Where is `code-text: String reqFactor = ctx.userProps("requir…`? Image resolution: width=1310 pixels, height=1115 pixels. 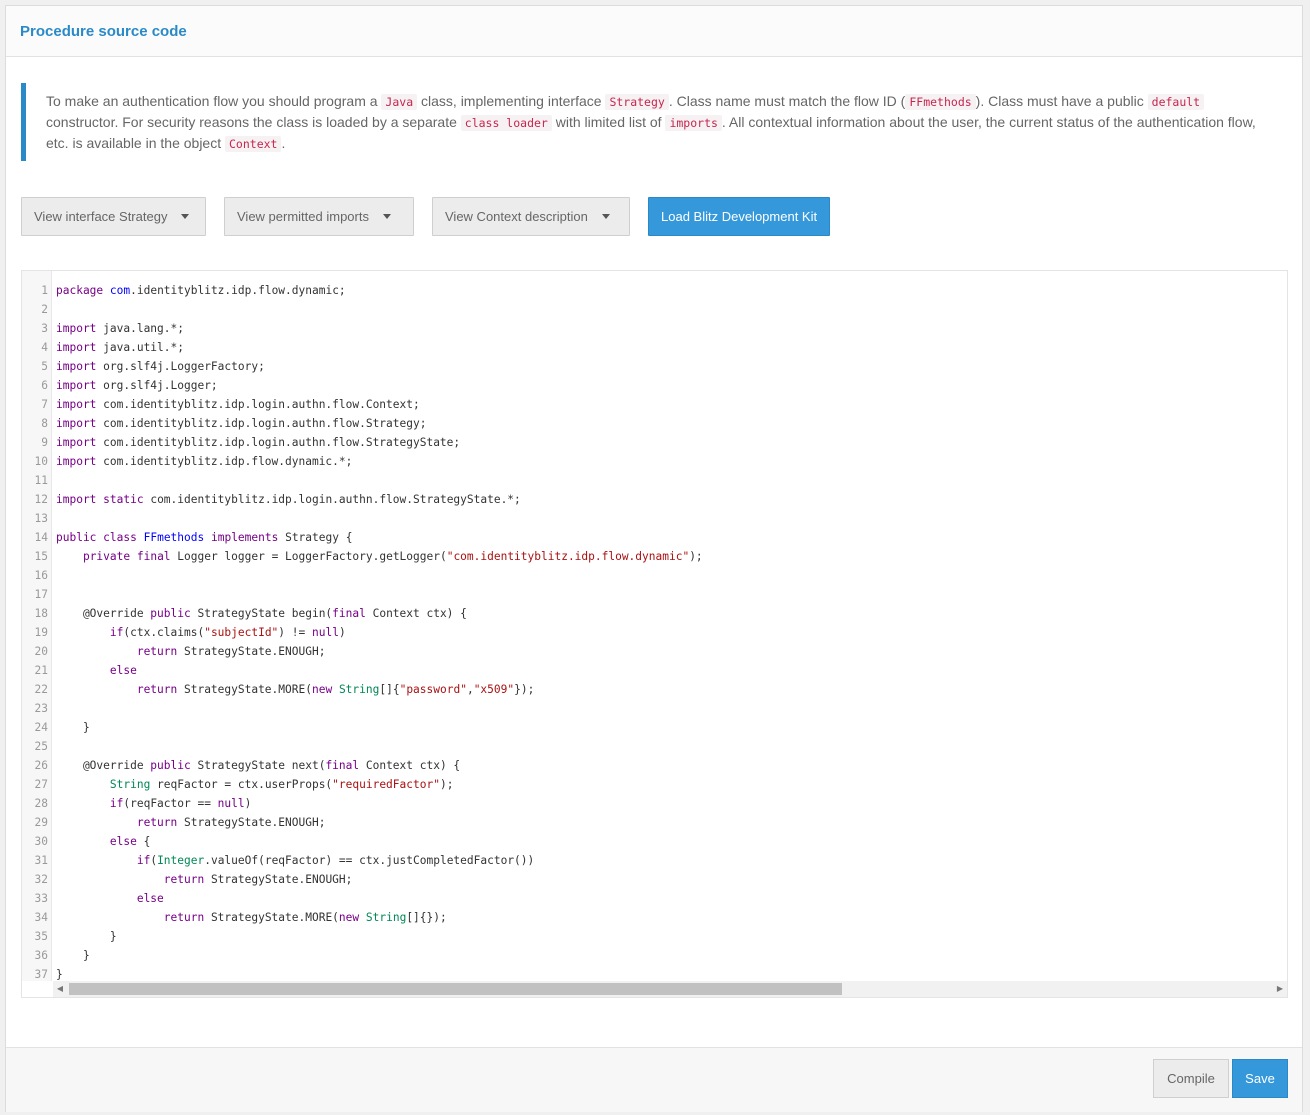 code-text: String reqFactor = ctx.userProps("requir… is located at coordinates (255, 784).